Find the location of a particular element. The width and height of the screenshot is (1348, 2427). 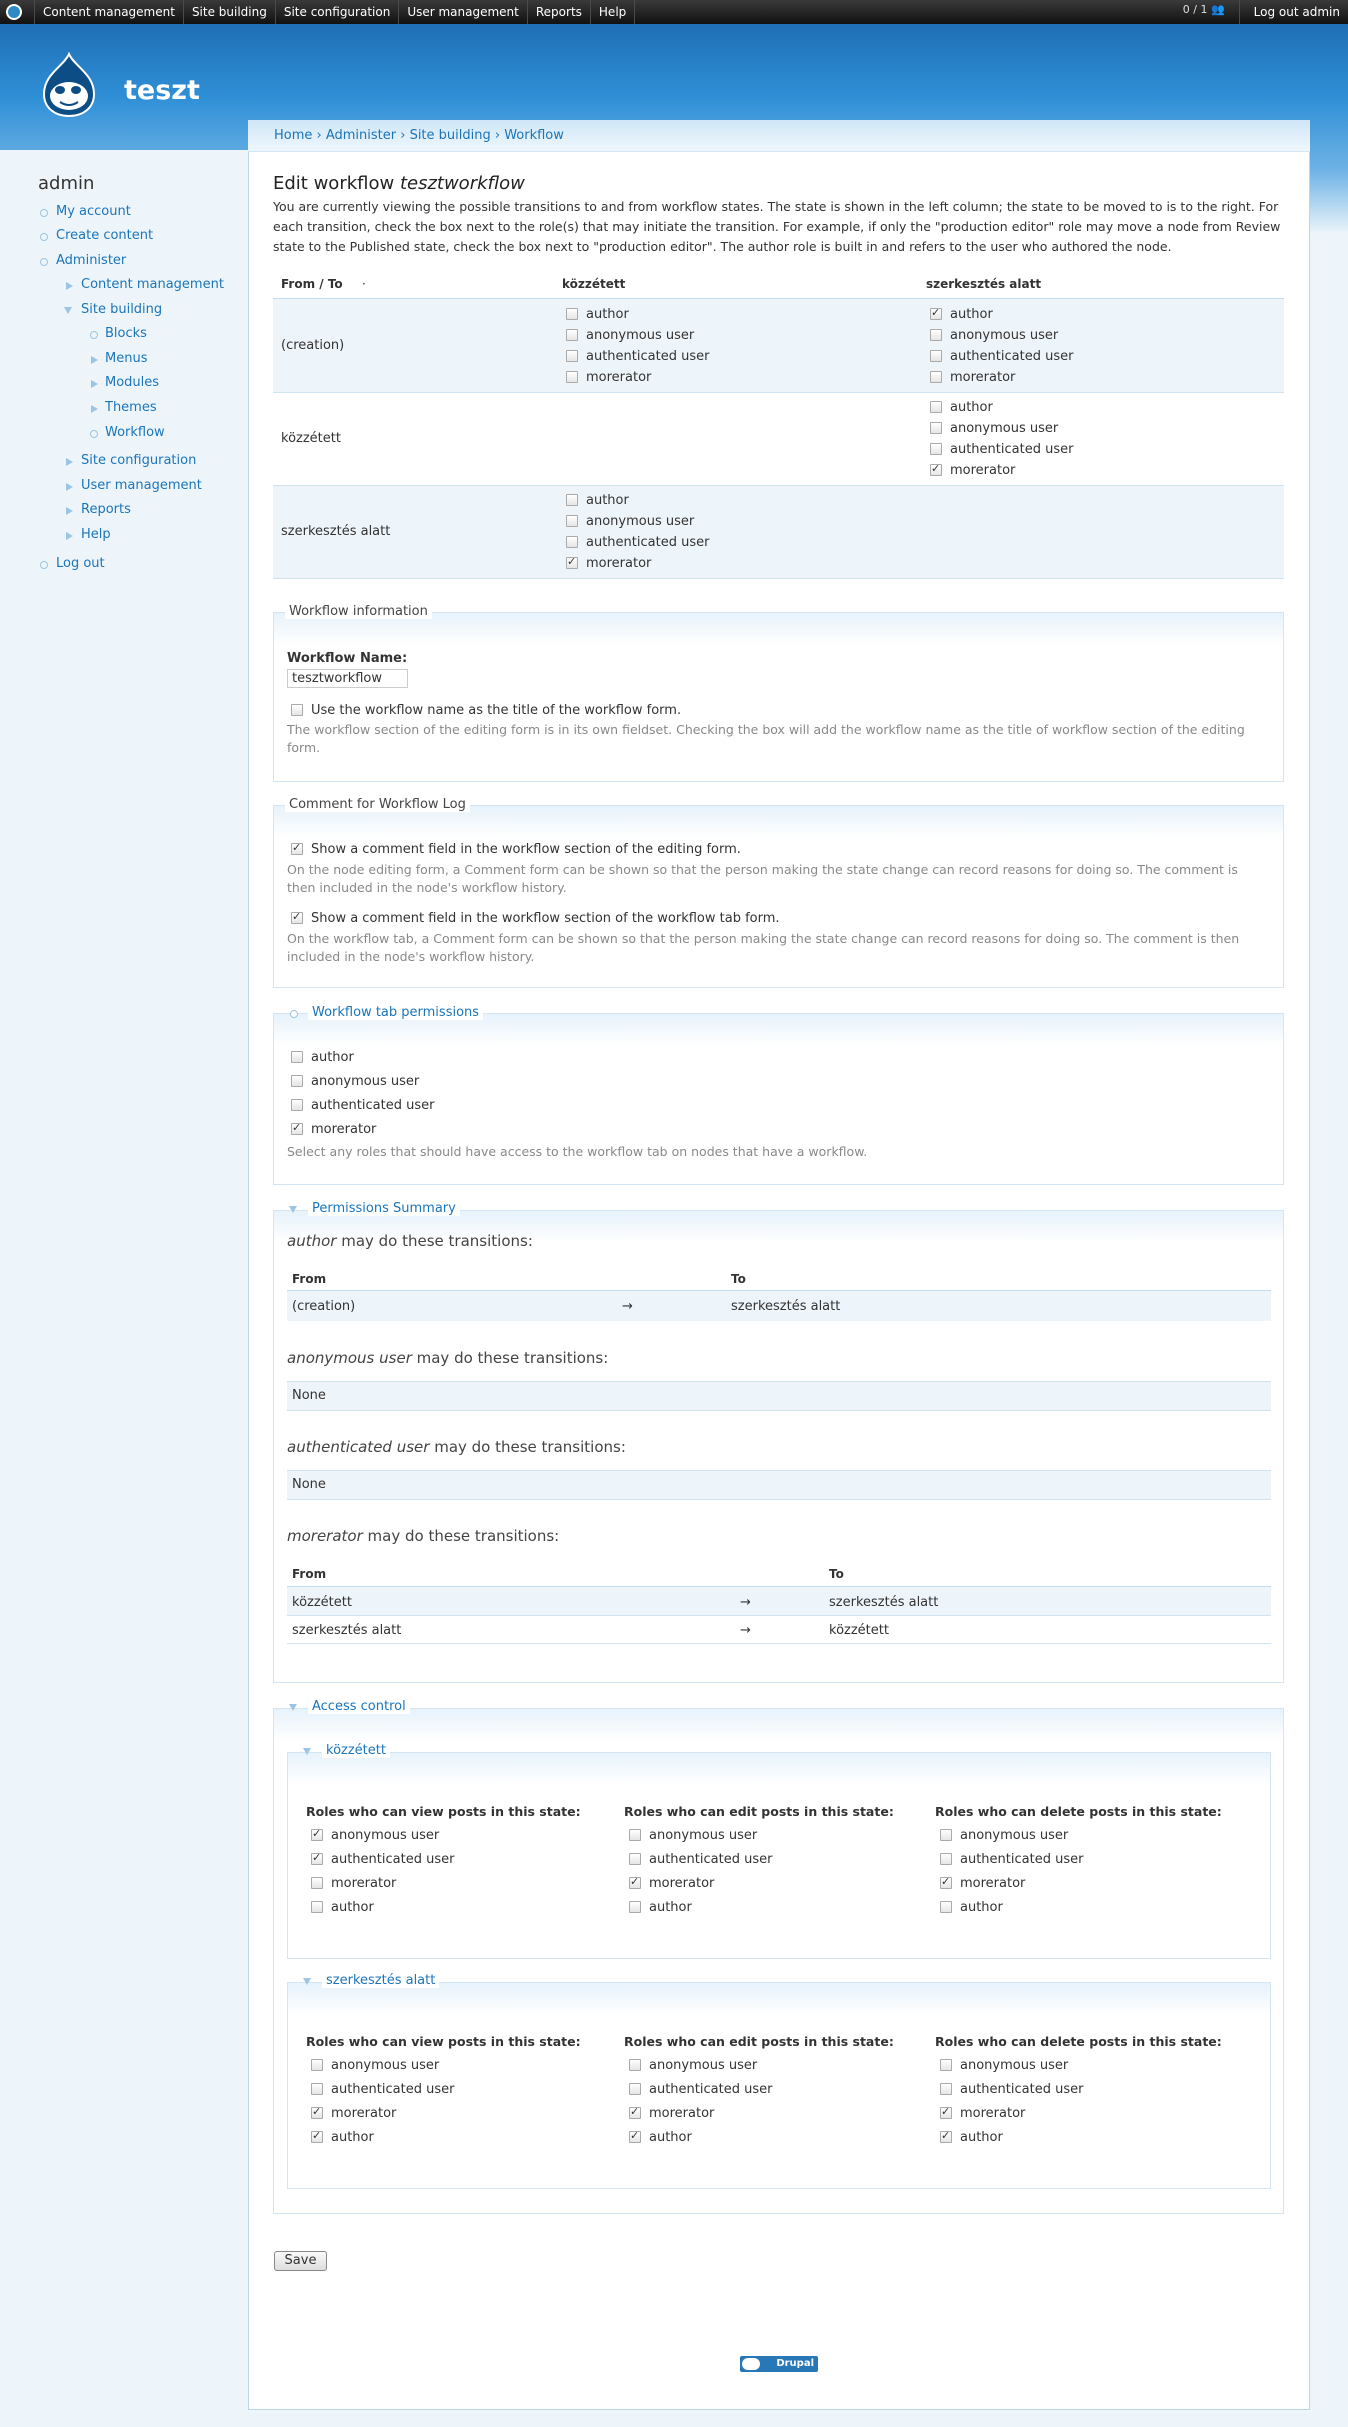

checkbox-draft-view-morerator is located at coordinates (317, 2112).